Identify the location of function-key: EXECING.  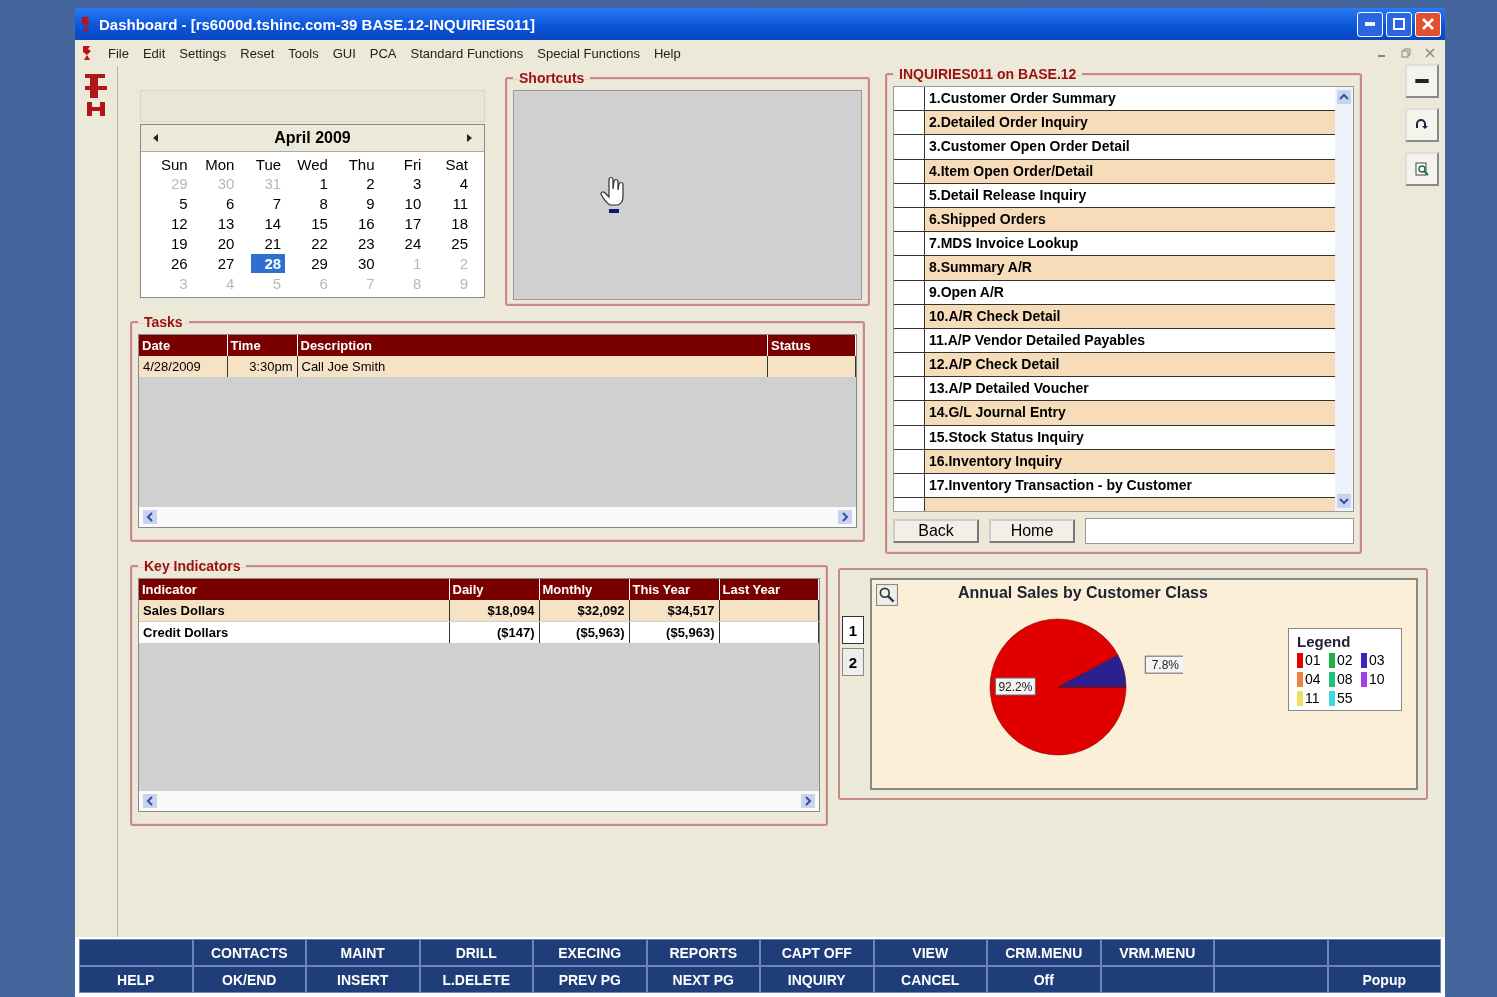
(590, 952).